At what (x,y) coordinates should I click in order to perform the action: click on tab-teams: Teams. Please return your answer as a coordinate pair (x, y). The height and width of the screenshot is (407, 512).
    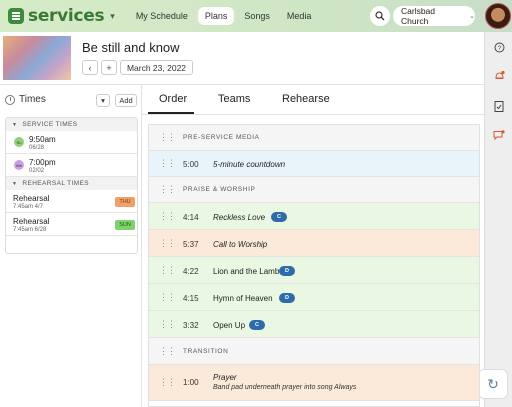
    Looking at the image, I should click on (234, 99).